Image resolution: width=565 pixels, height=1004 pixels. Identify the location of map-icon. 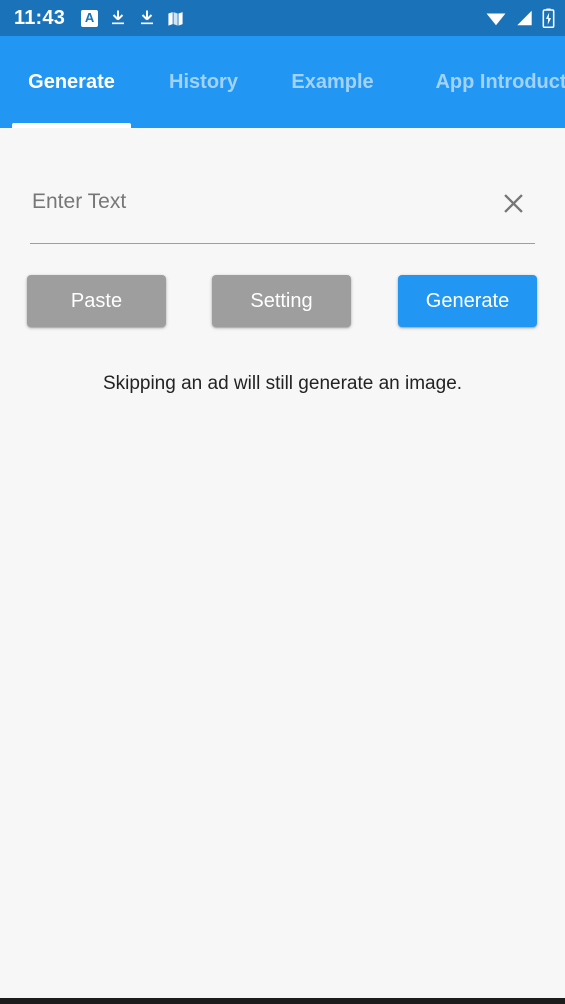
(175, 18).